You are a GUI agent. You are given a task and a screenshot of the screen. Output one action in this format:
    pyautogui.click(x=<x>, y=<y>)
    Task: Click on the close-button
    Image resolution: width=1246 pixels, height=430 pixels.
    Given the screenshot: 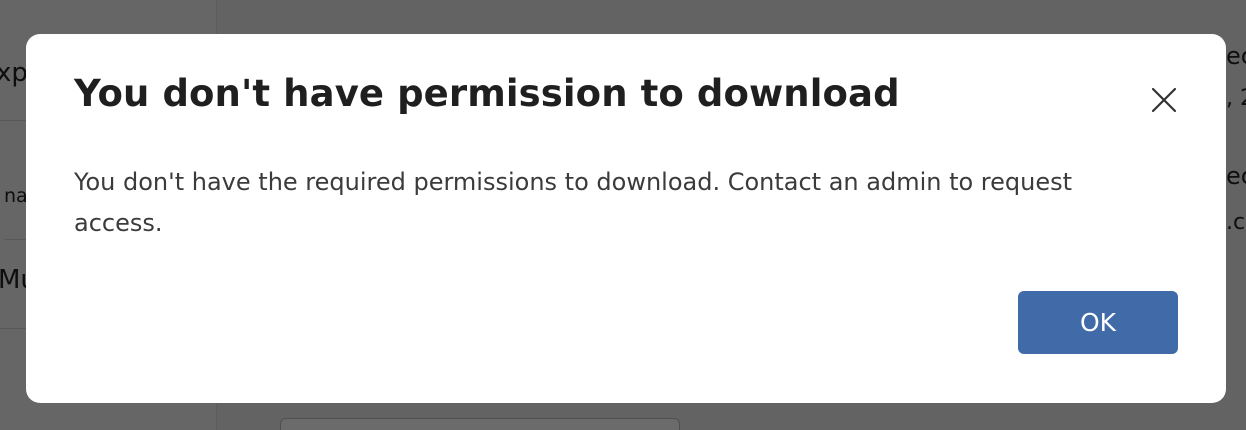 What is the action you would take?
    pyautogui.click(x=1164, y=100)
    